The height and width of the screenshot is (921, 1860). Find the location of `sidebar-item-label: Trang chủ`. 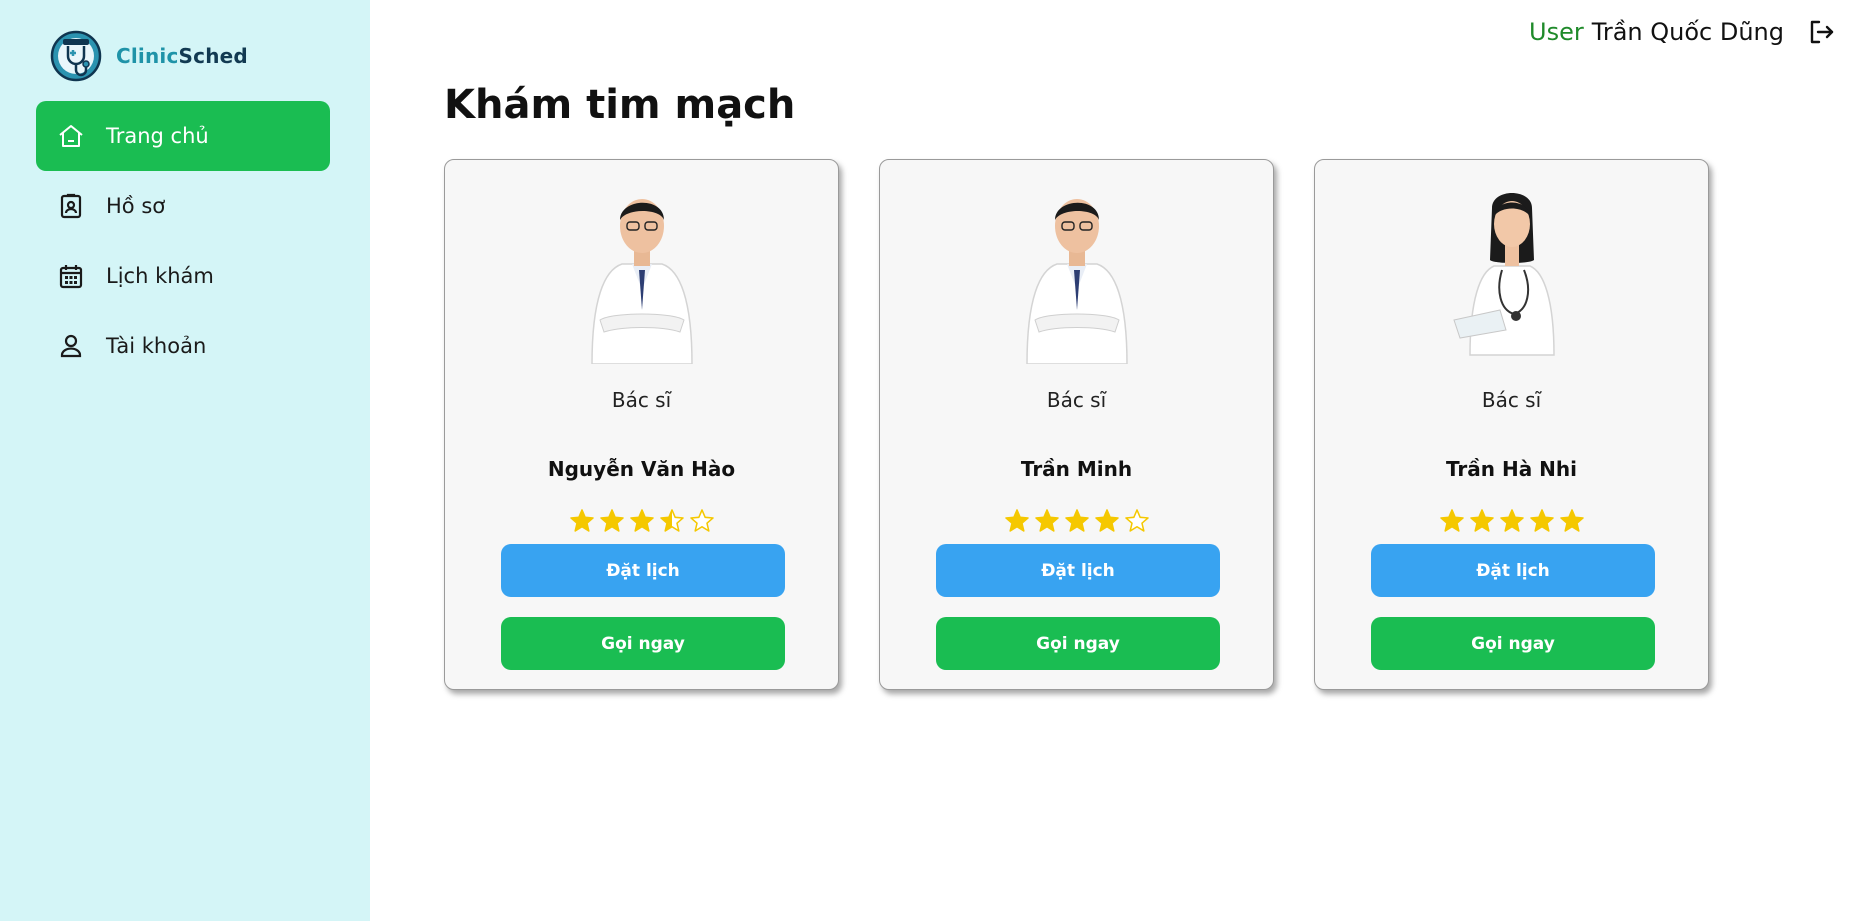

sidebar-item-label: Trang chủ is located at coordinates (157, 136).